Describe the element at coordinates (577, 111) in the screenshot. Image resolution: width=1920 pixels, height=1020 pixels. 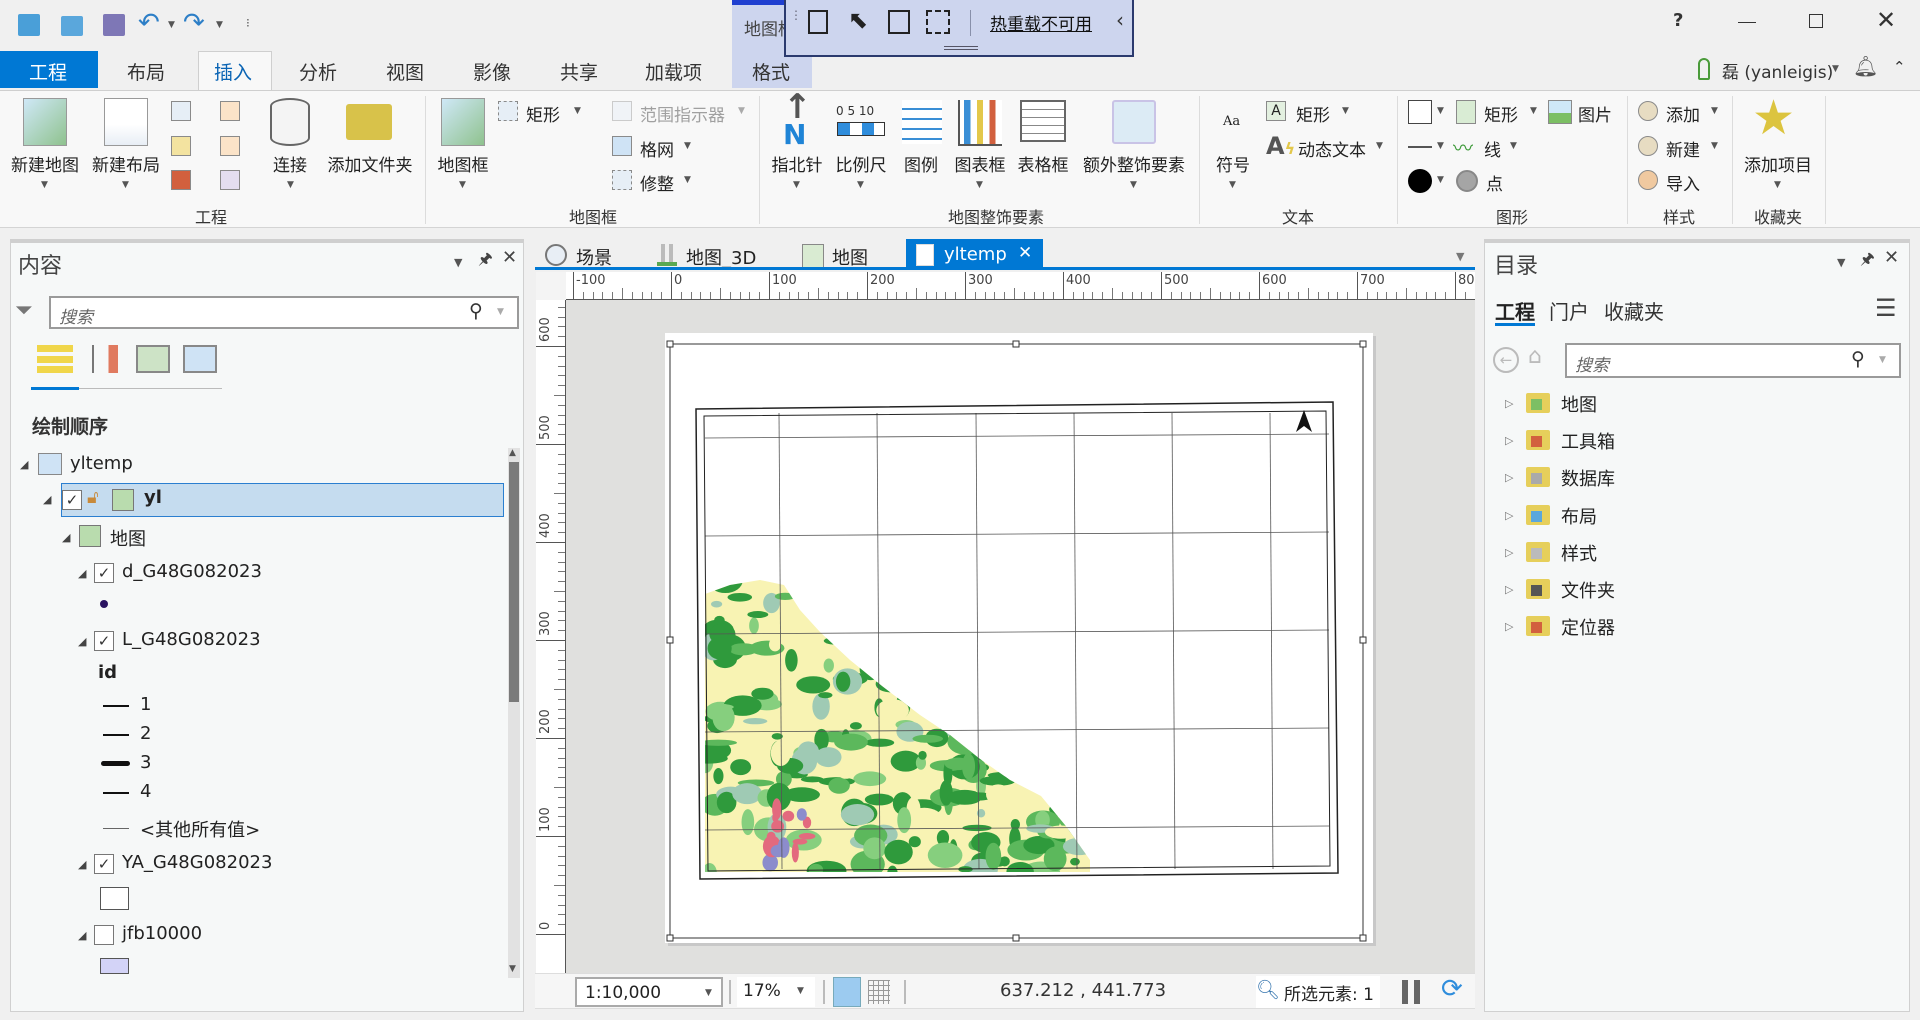
I see `rectangle-frame-dropdown: ▼` at that location.